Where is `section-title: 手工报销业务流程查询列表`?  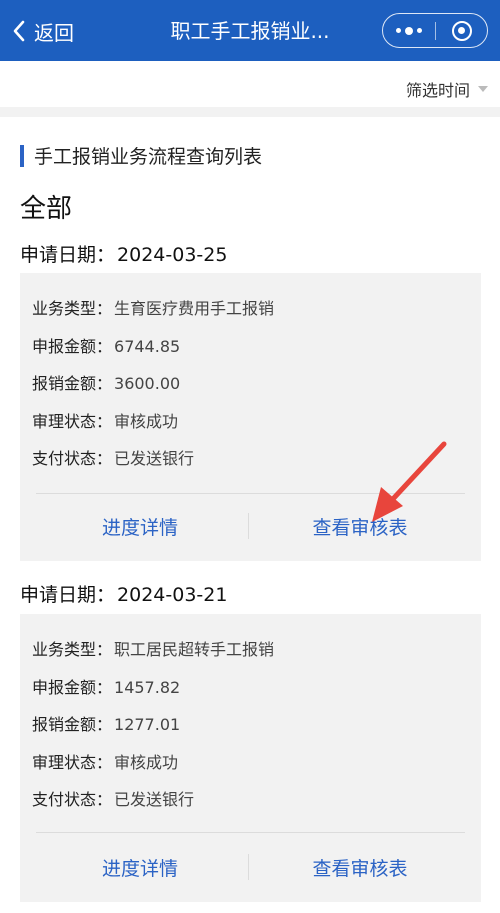
section-title: 手工报销业务流程查询列表 is located at coordinates (148, 157).